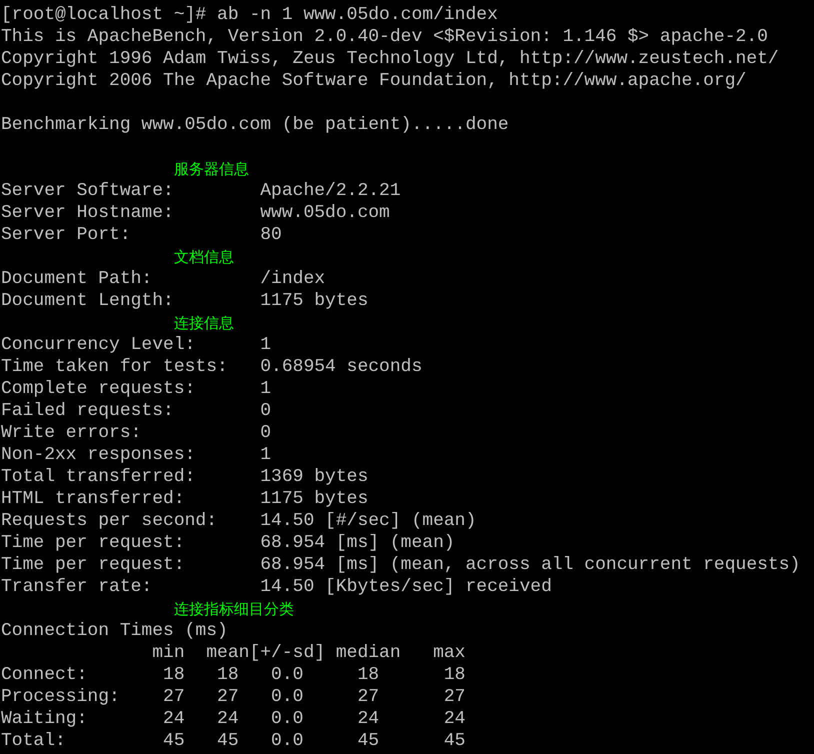 Image resolution: width=814 pixels, height=754 pixels. What do you see at coordinates (93, 499) in the screenshot?
I see `field-label: HTML transferred:` at bounding box center [93, 499].